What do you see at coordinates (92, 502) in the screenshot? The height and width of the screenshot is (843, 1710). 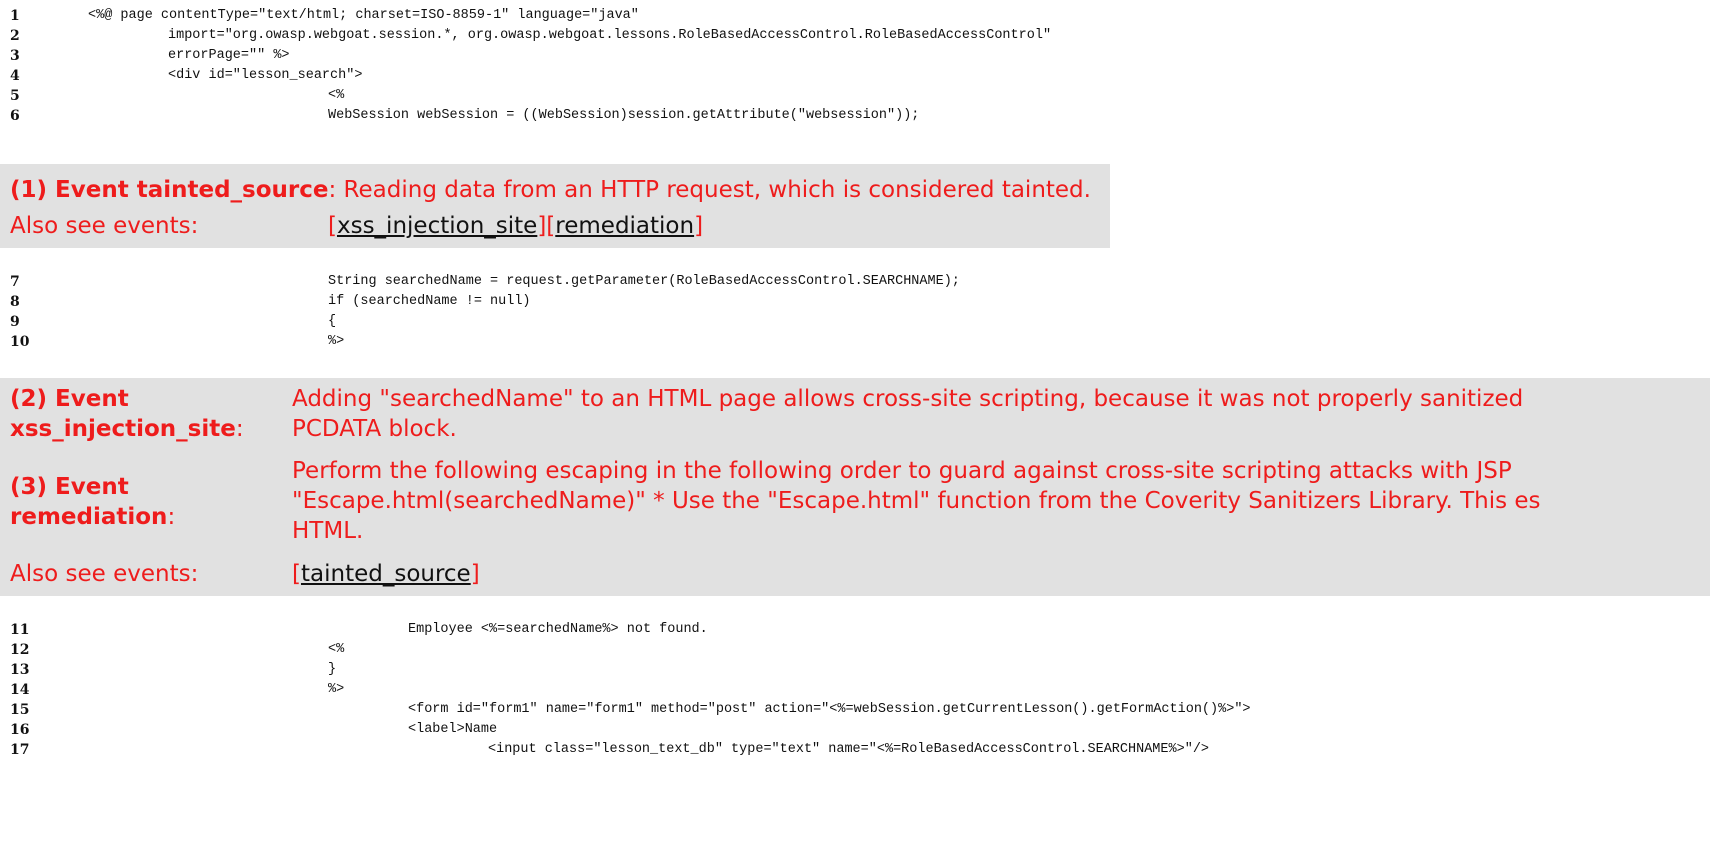 I see `event-3-label: (3) Event remediation:` at bounding box center [92, 502].